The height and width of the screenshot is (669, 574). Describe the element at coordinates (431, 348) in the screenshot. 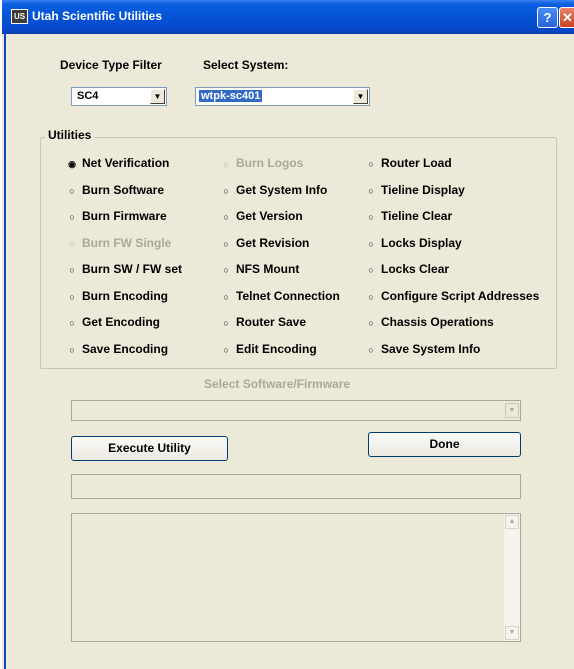

I see `radio-label: Save System Info` at that location.